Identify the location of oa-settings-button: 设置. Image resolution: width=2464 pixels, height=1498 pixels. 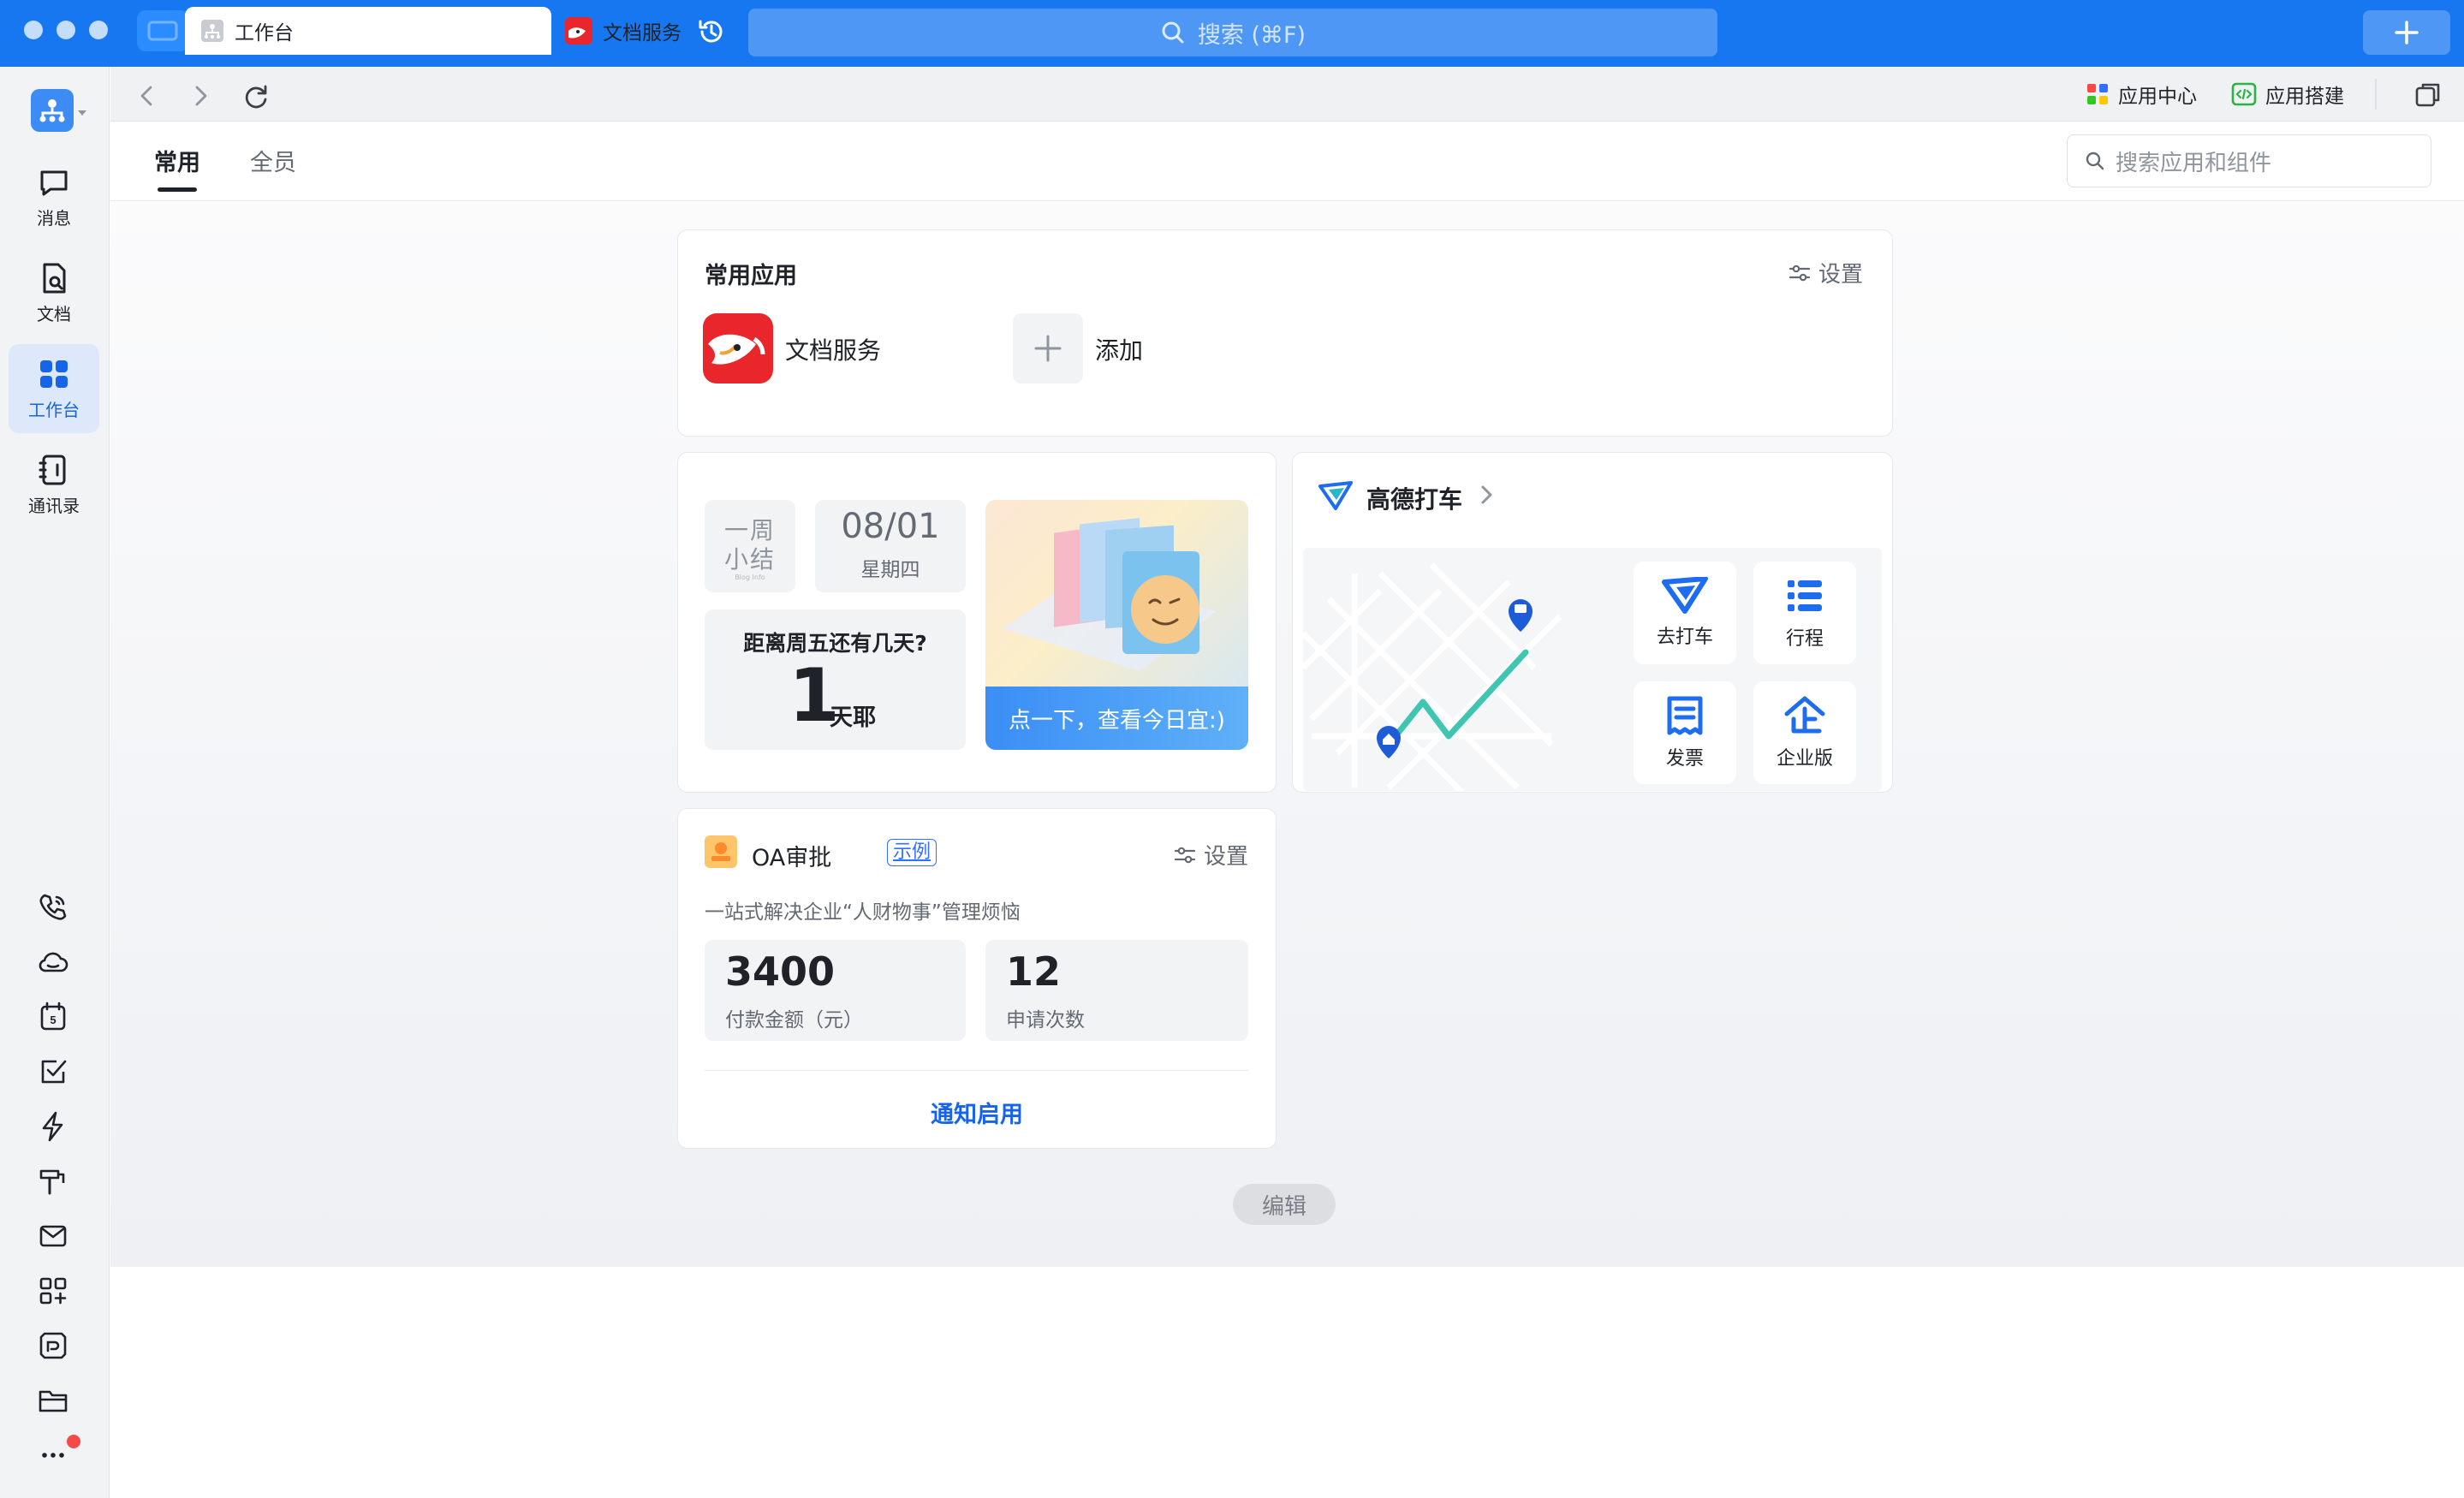
(1210, 855).